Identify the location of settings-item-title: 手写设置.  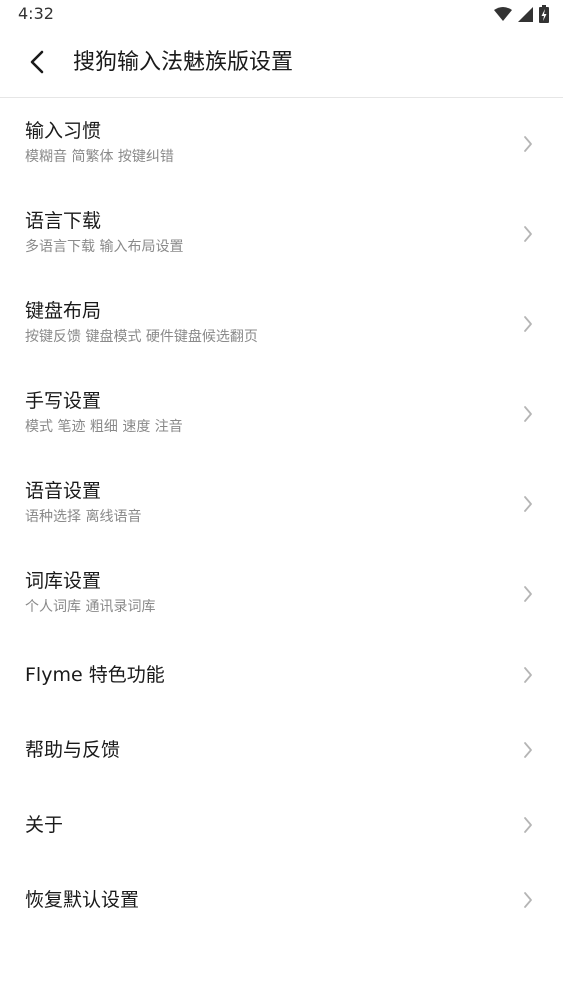
(63, 401).